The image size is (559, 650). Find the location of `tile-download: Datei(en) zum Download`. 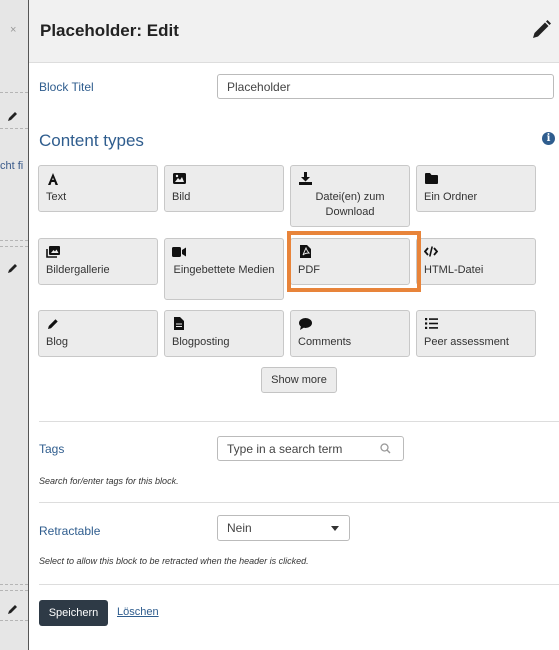

tile-download: Datei(en) zum Download is located at coordinates (350, 196).